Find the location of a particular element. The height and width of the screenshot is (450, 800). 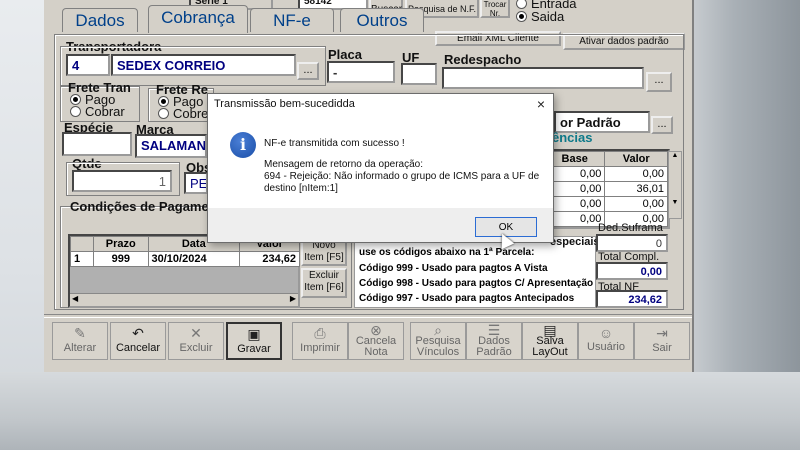

obs-field: PEI is located at coordinates (196, 183).